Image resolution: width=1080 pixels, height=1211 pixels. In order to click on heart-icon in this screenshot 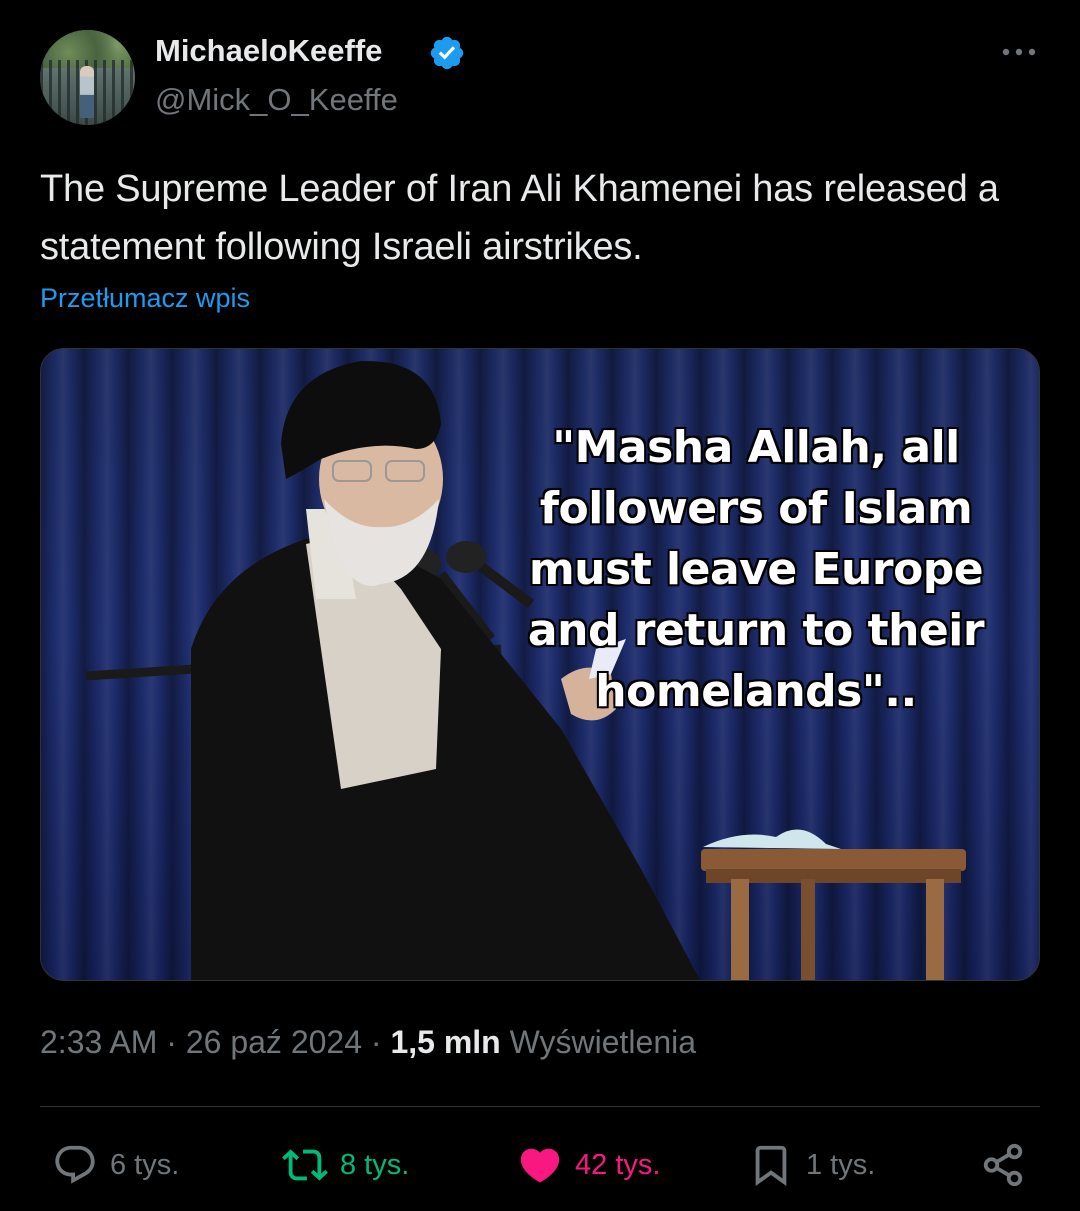, I will do `click(540, 1165)`.